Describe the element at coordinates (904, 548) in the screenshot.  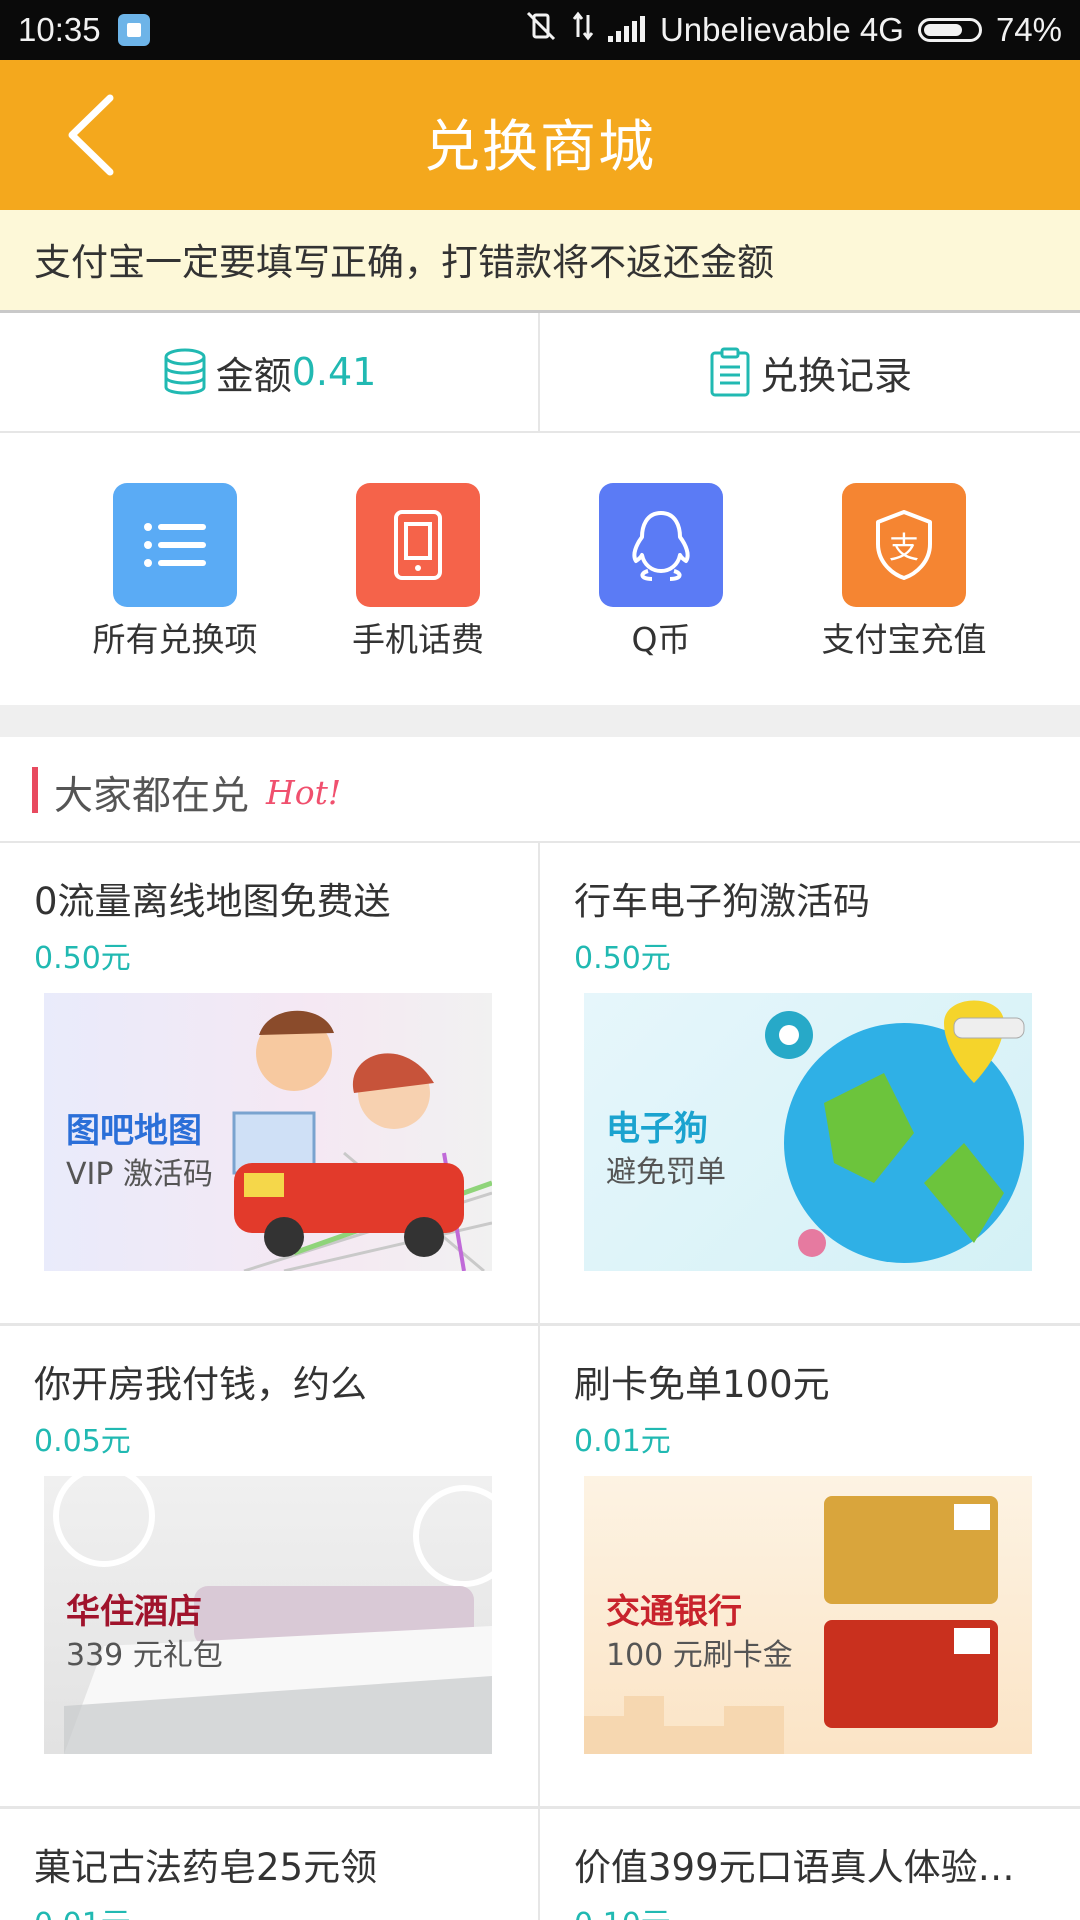
I see `svg-text: 支` at that location.